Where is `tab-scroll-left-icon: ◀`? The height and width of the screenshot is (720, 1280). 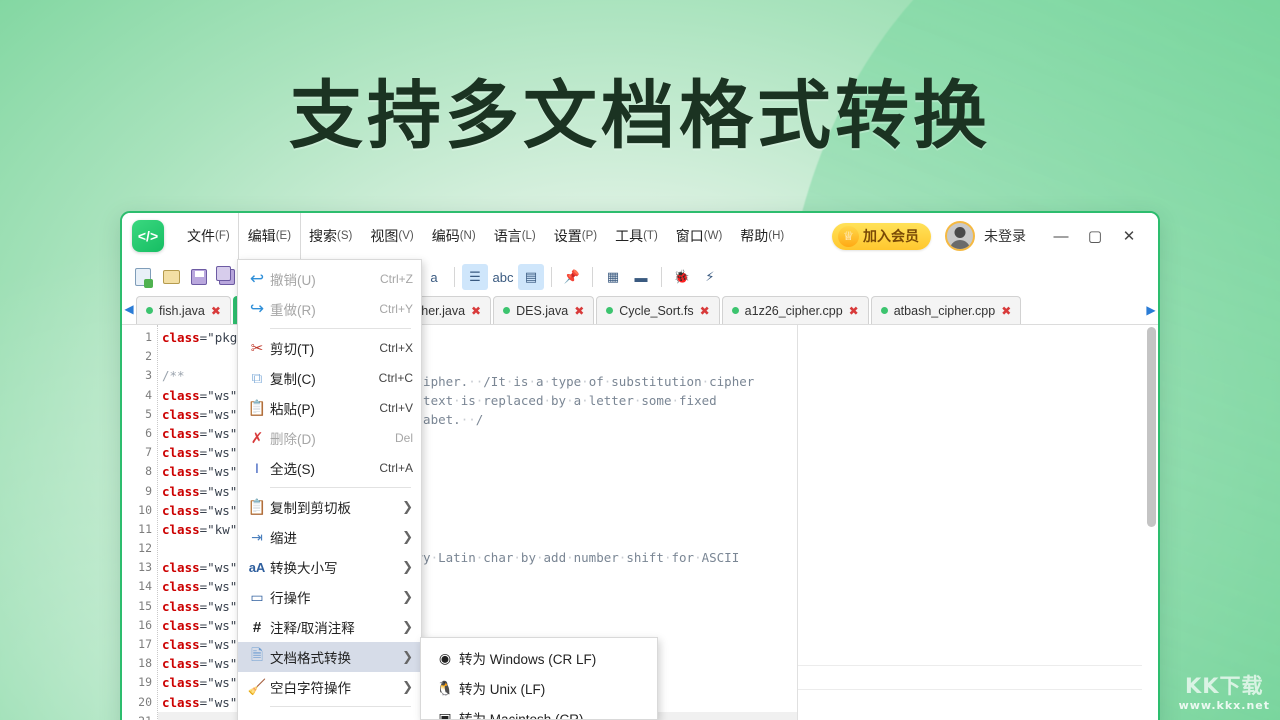
tab-scroll-left-icon: ◀ is located at coordinates (129, 309).